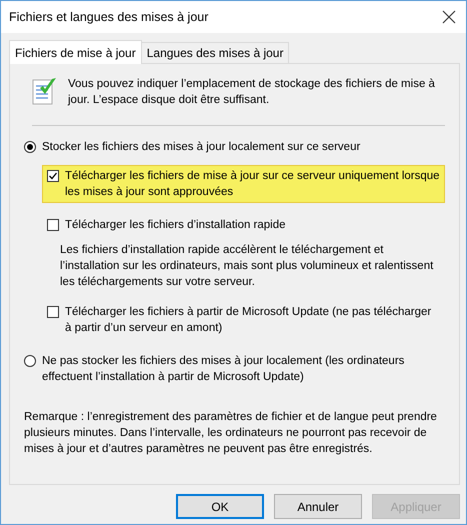 The height and width of the screenshot is (525, 467). Describe the element at coordinates (231, 433) in the screenshot. I see `note-text: Remarque : l’enregistrement des paramètres de fichier et de langue peut prendre plusieurs minutes. Dans l’intervalle, les ordinateurs ne pourront pas recevoir de mises à jour et d’autres paramètres ne peuvent pas être enregistrés.` at that location.